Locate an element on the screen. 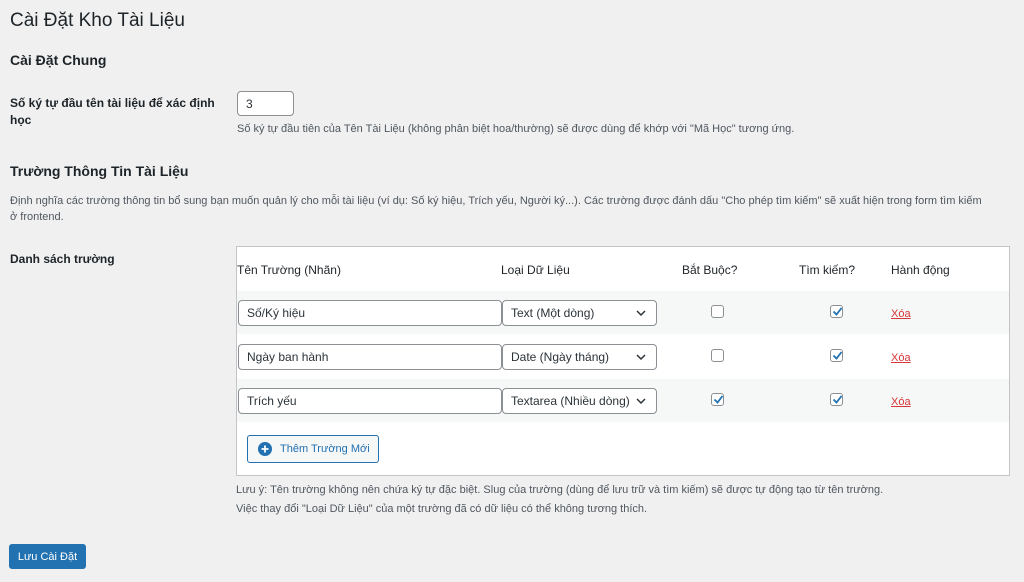  field-type-value: Textarea (Nhiều dòng) is located at coordinates (570, 401).